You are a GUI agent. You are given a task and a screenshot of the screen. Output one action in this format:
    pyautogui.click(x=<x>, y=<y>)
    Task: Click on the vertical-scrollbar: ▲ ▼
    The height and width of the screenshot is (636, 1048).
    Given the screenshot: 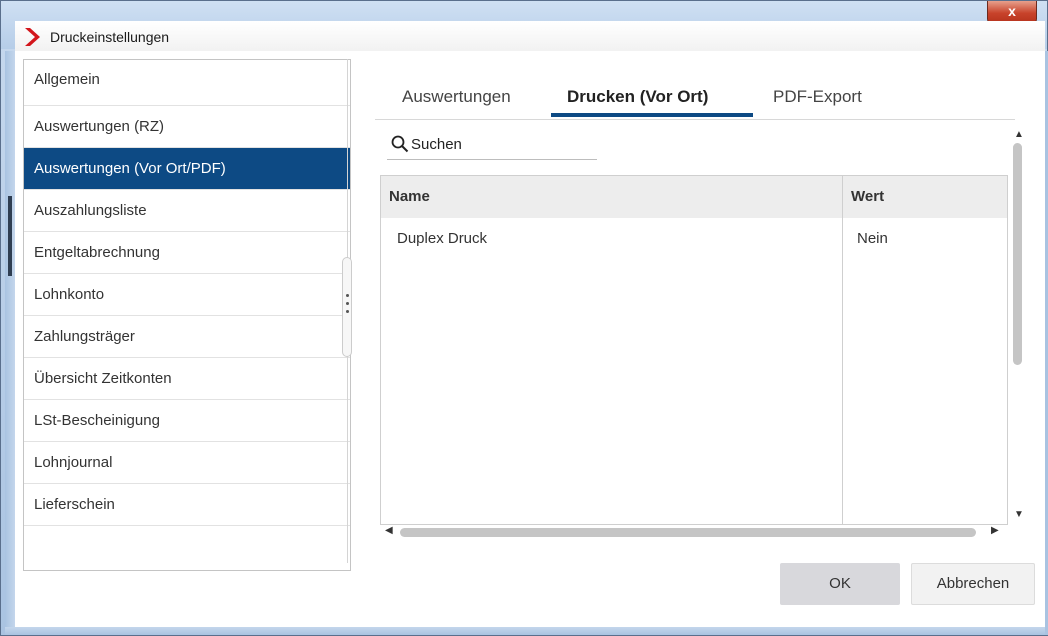 What is the action you would take?
    pyautogui.click(x=1018, y=329)
    